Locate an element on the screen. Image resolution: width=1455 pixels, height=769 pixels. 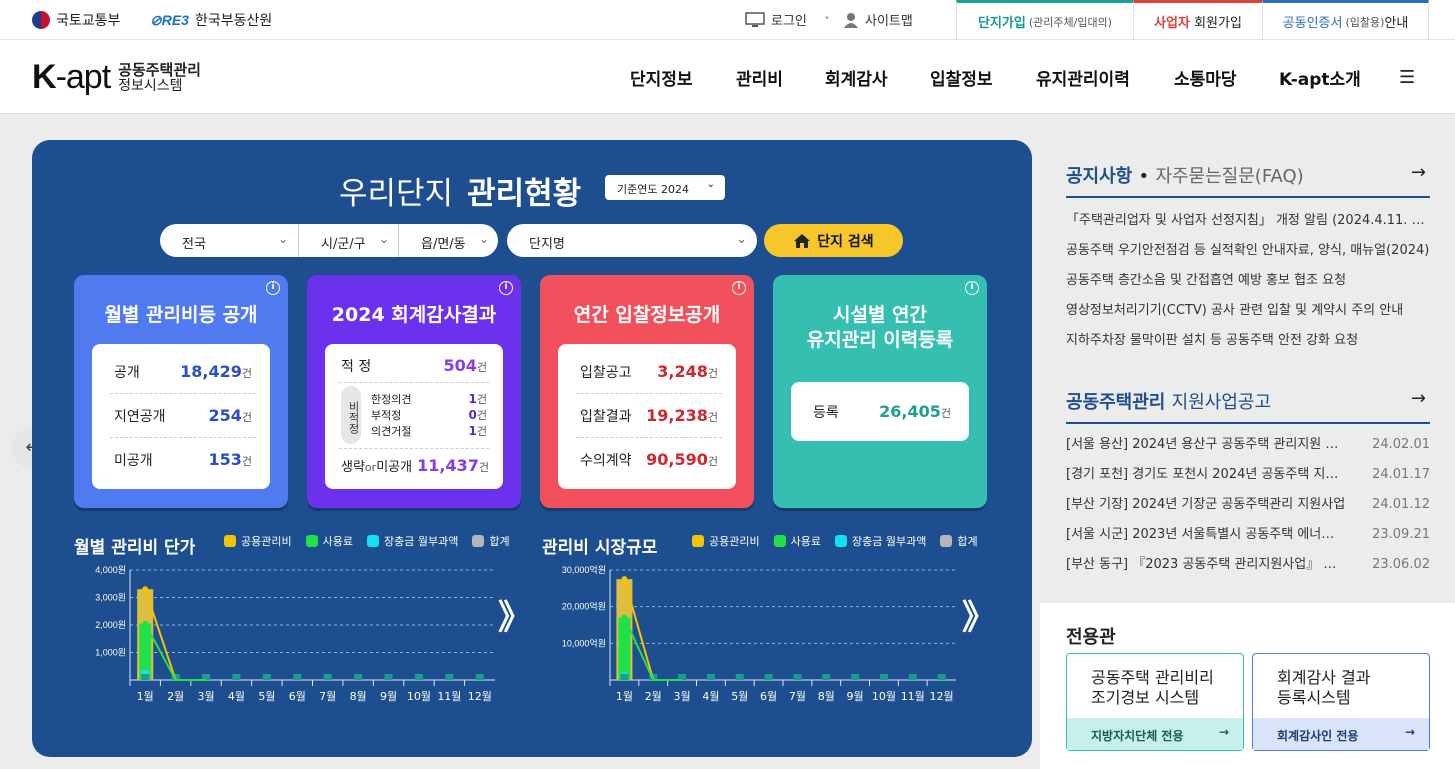
chart2-title: 관리비 시장규모 is located at coordinates (600, 548).